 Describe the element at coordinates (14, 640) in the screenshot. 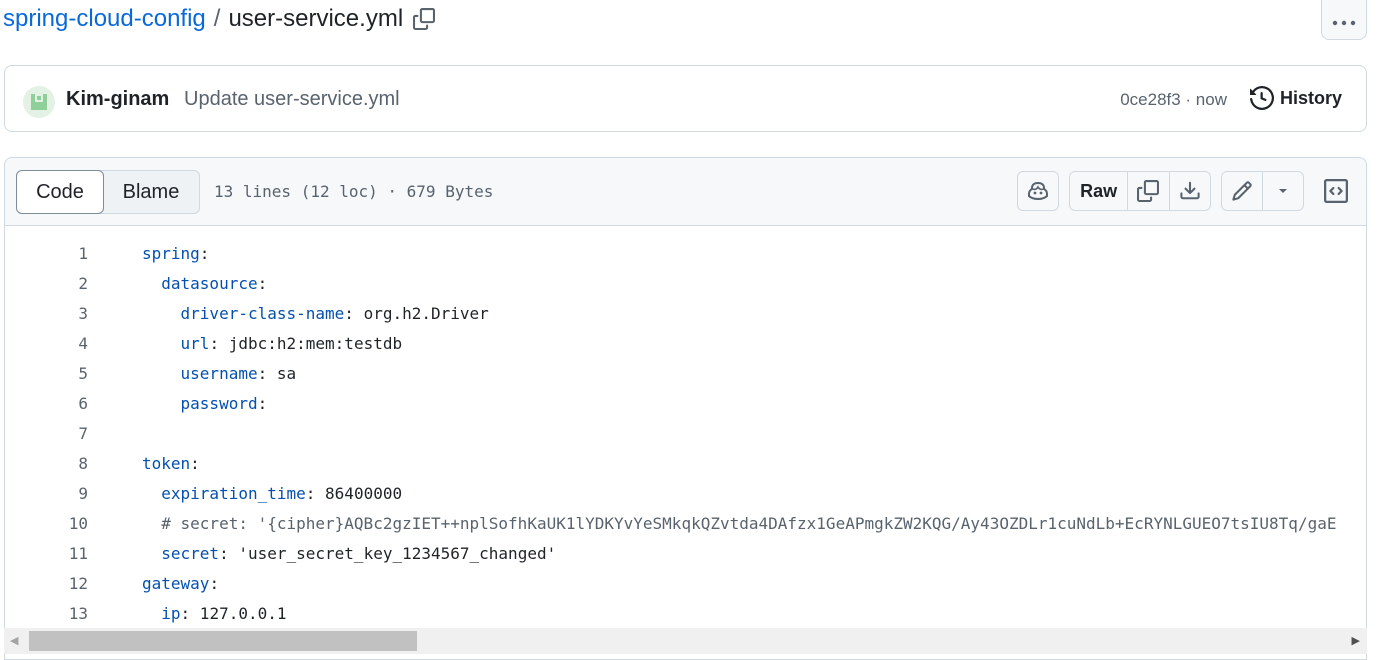

I see `scroll-left-arrow-icon: ◀` at that location.